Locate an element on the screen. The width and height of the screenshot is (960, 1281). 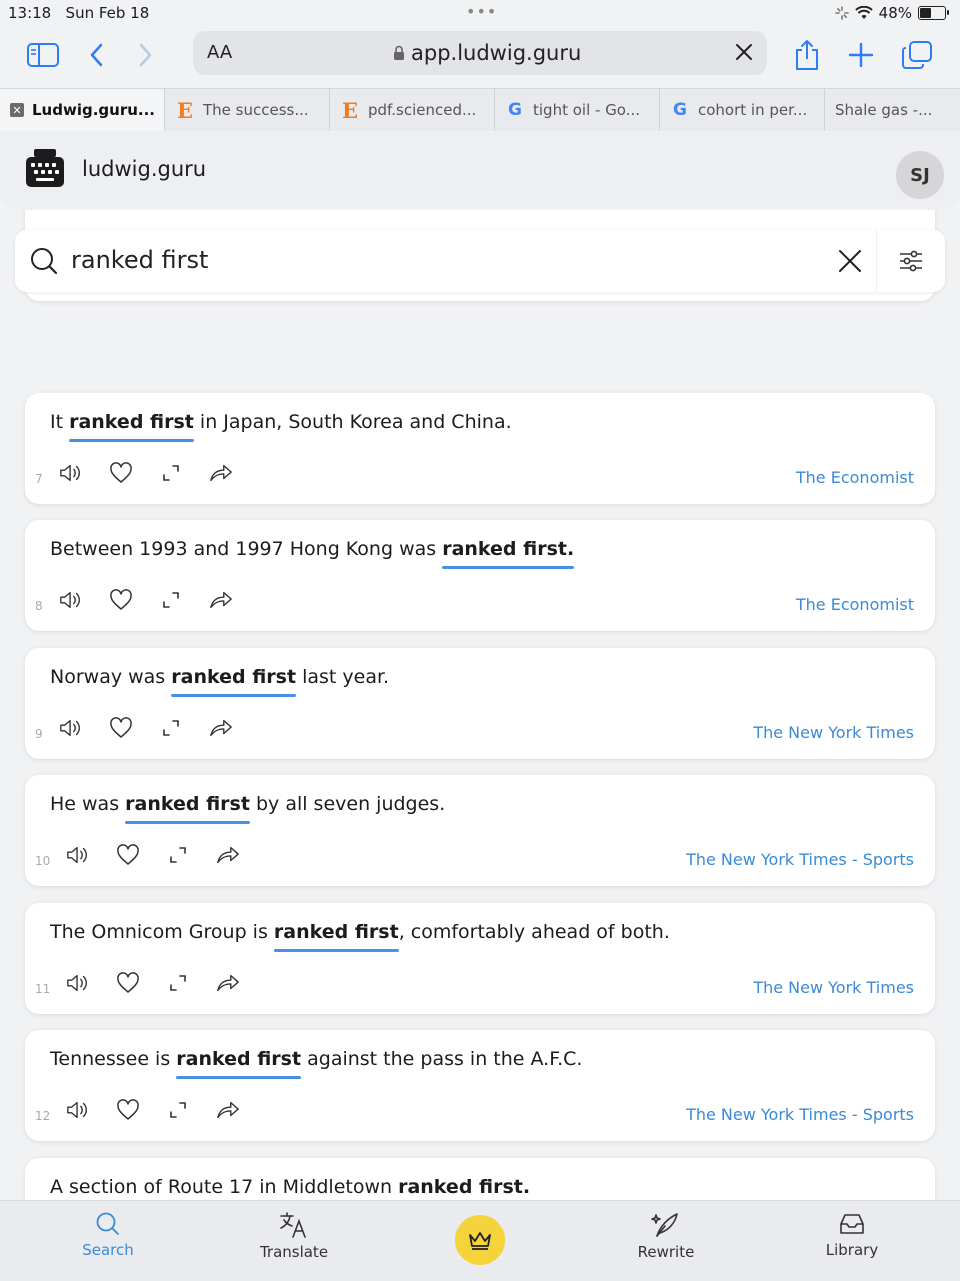
sidebar-toggle-icon is located at coordinates (43, 55).